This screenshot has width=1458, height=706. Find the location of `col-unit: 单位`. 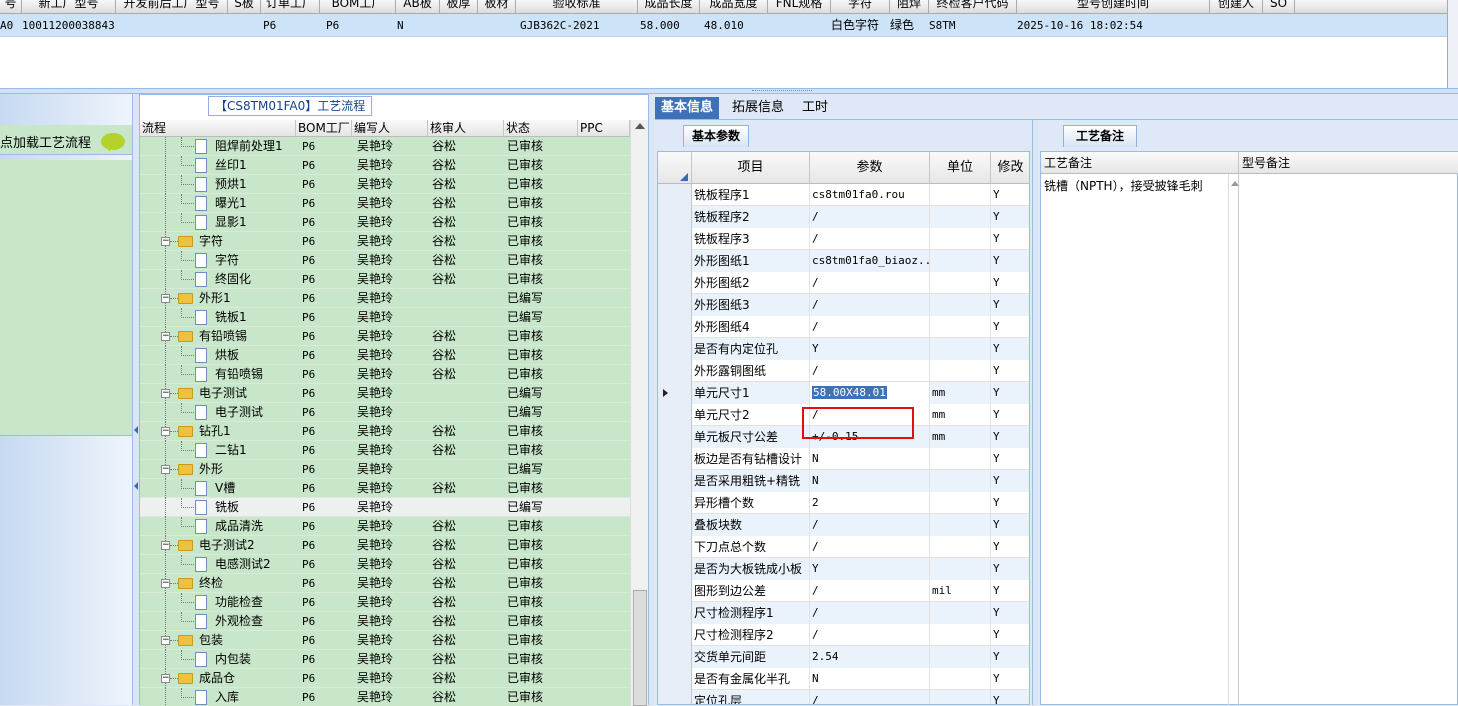

col-unit: 单位 is located at coordinates (960, 168).